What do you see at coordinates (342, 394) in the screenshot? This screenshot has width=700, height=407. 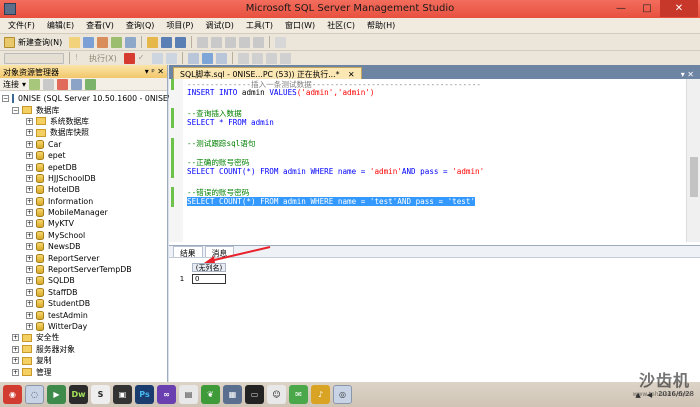 I see `active-app-icon: ◎` at bounding box center [342, 394].